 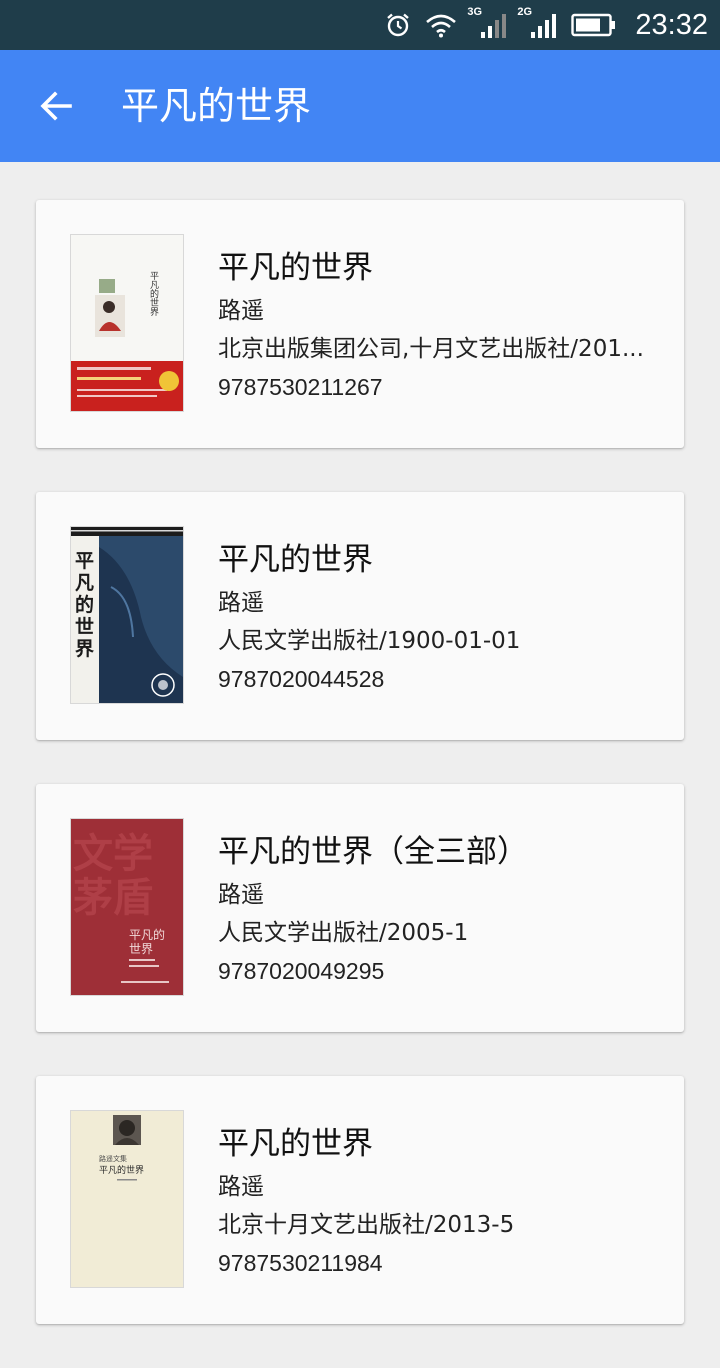 I want to click on page-title: 平凡的世界, so click(x=216, y=106).